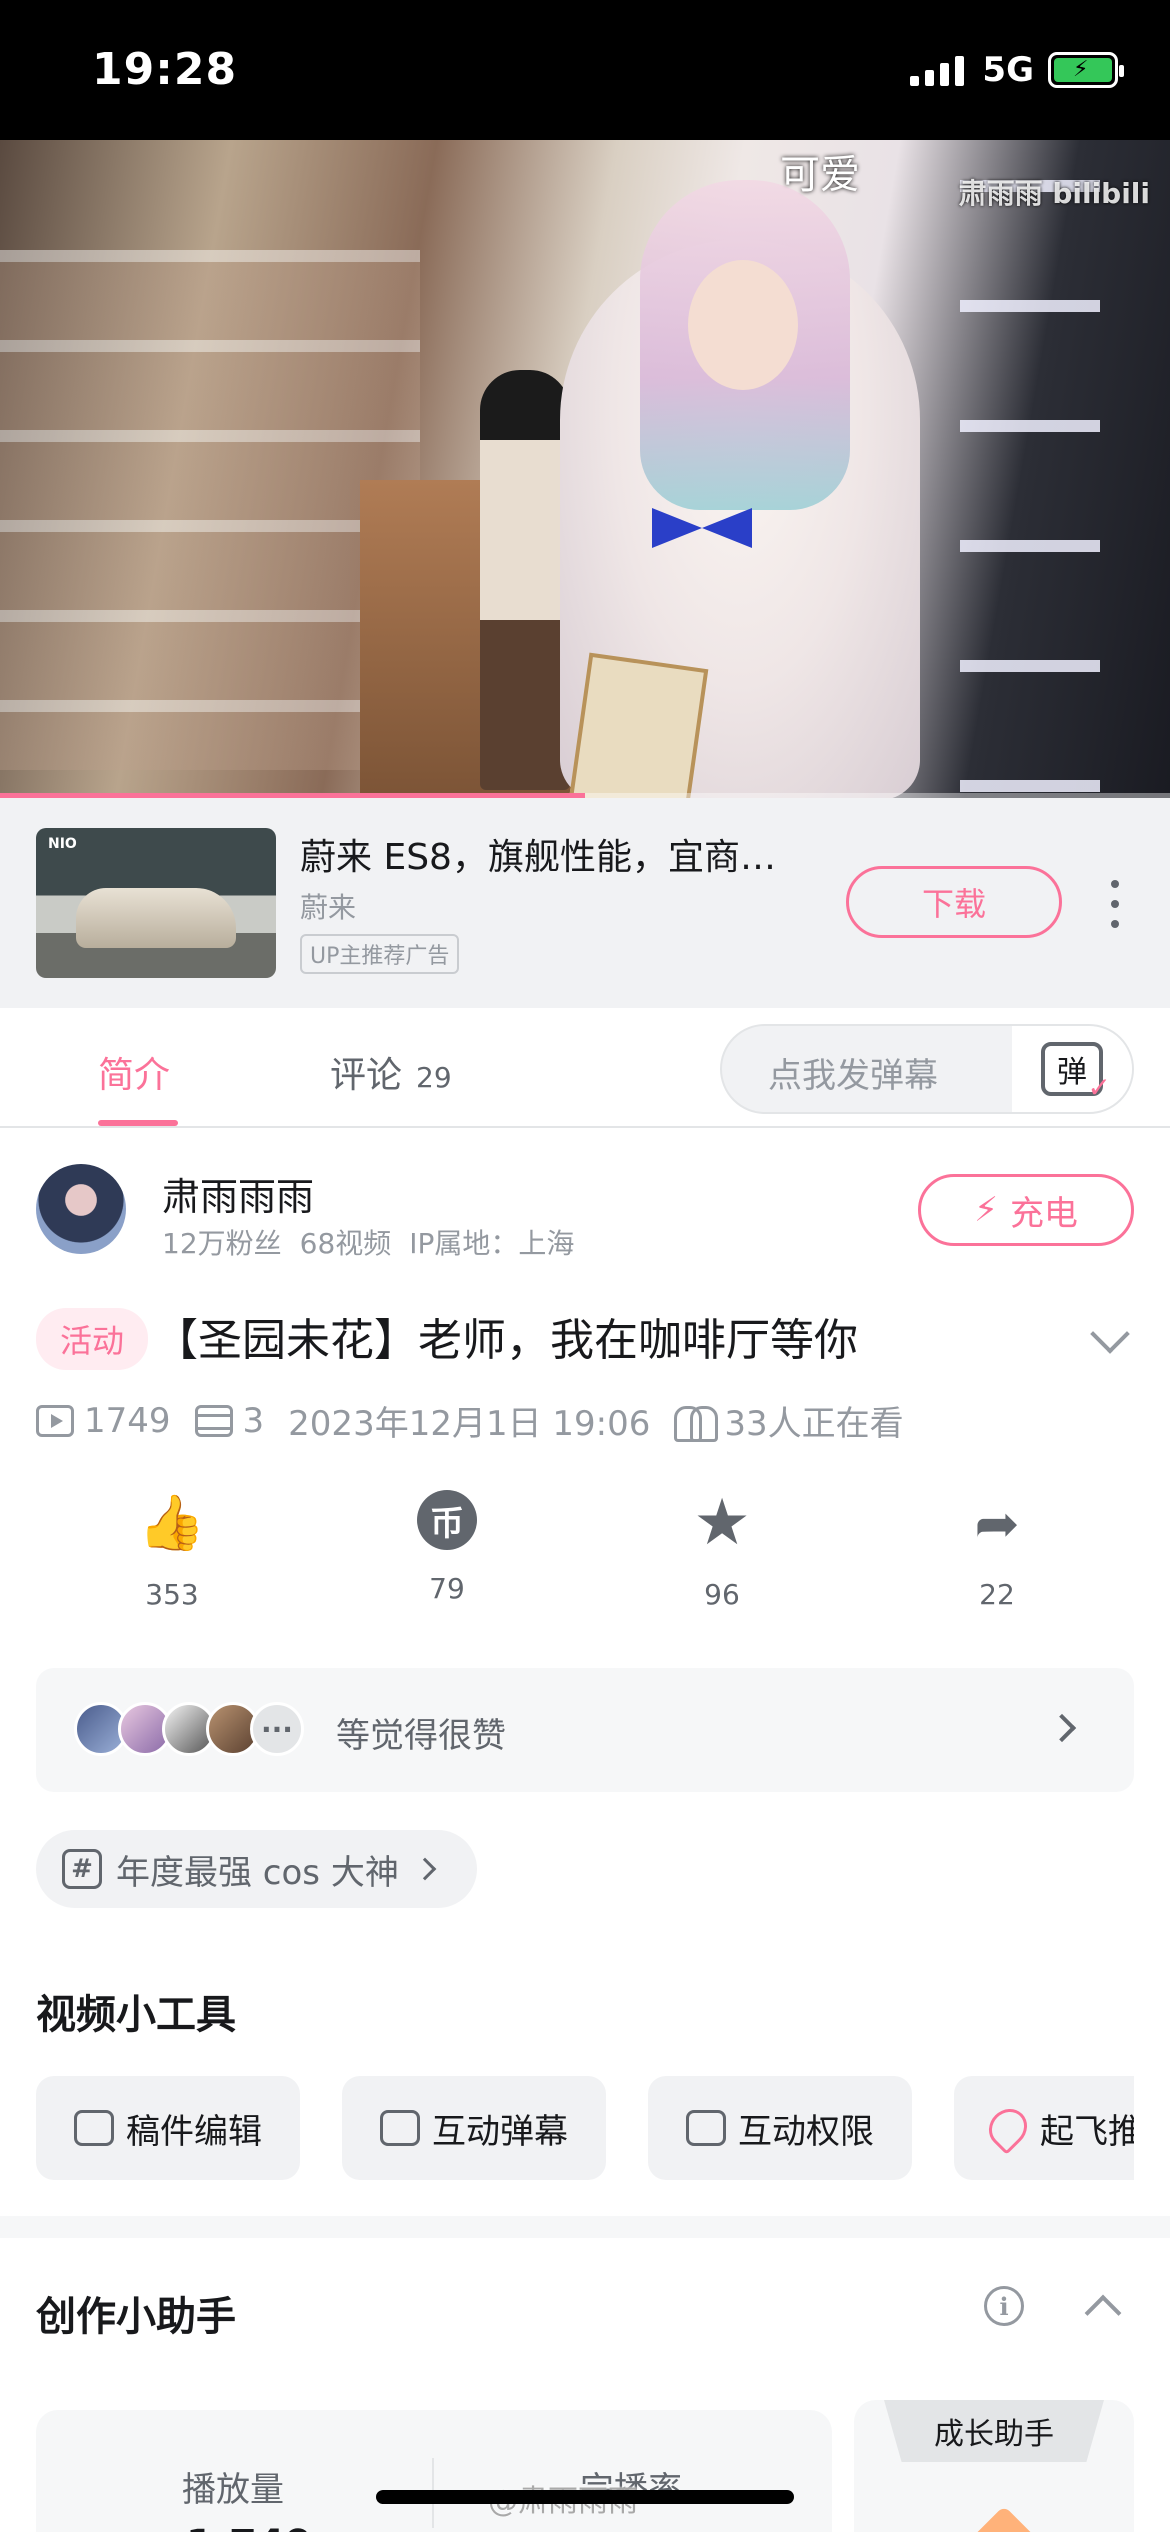  What do you see at coordinates (447, 1520) in the screenshot?
I see `coin-icon: 币` at bounding box center [447, 1520].